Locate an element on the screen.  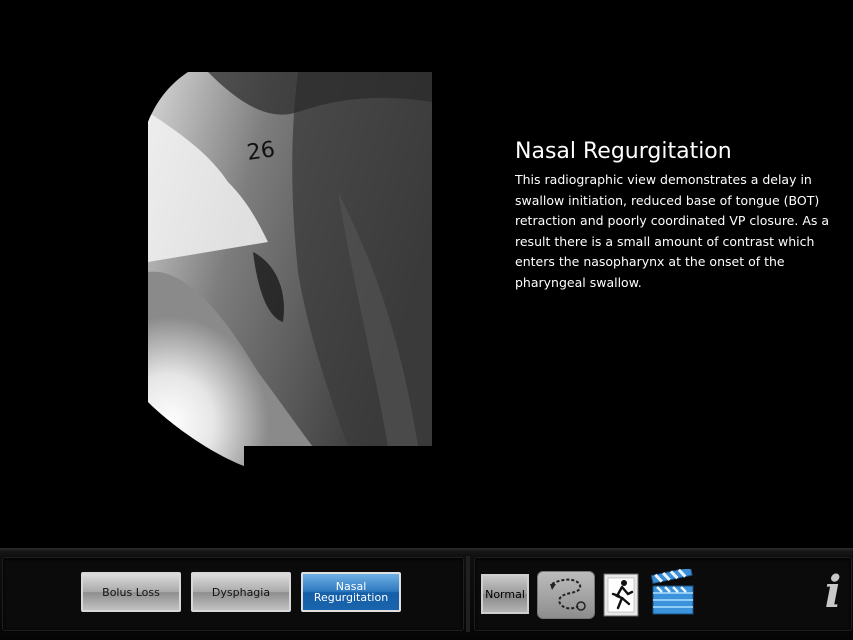
toolbar-top-edge is located at coordinates (426, 550).